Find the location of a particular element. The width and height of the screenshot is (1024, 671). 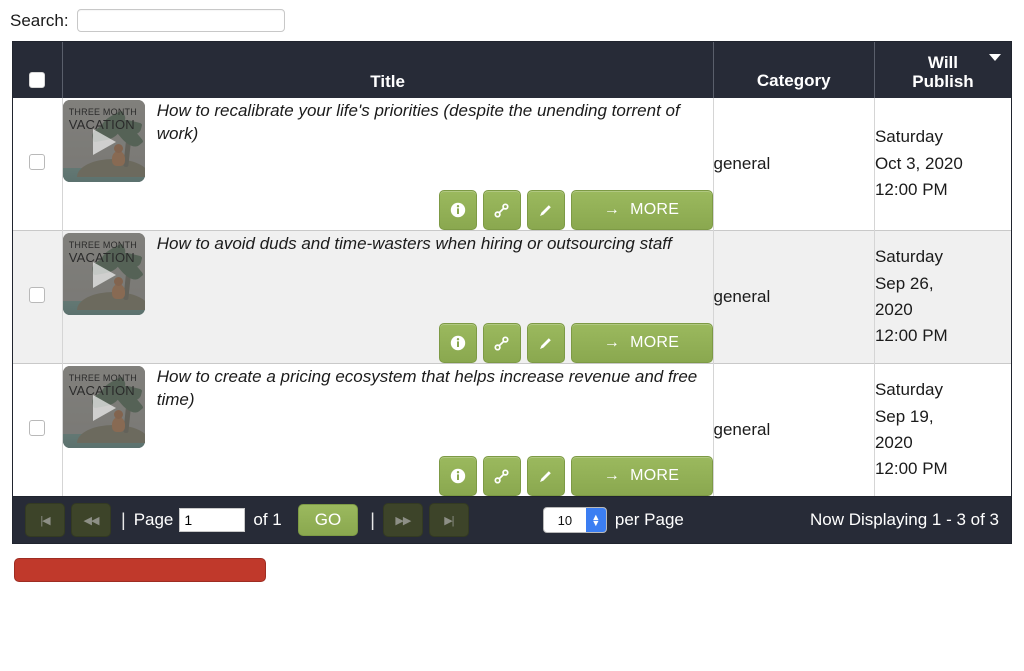

go-button: GO is located at coordinates (328, 520).